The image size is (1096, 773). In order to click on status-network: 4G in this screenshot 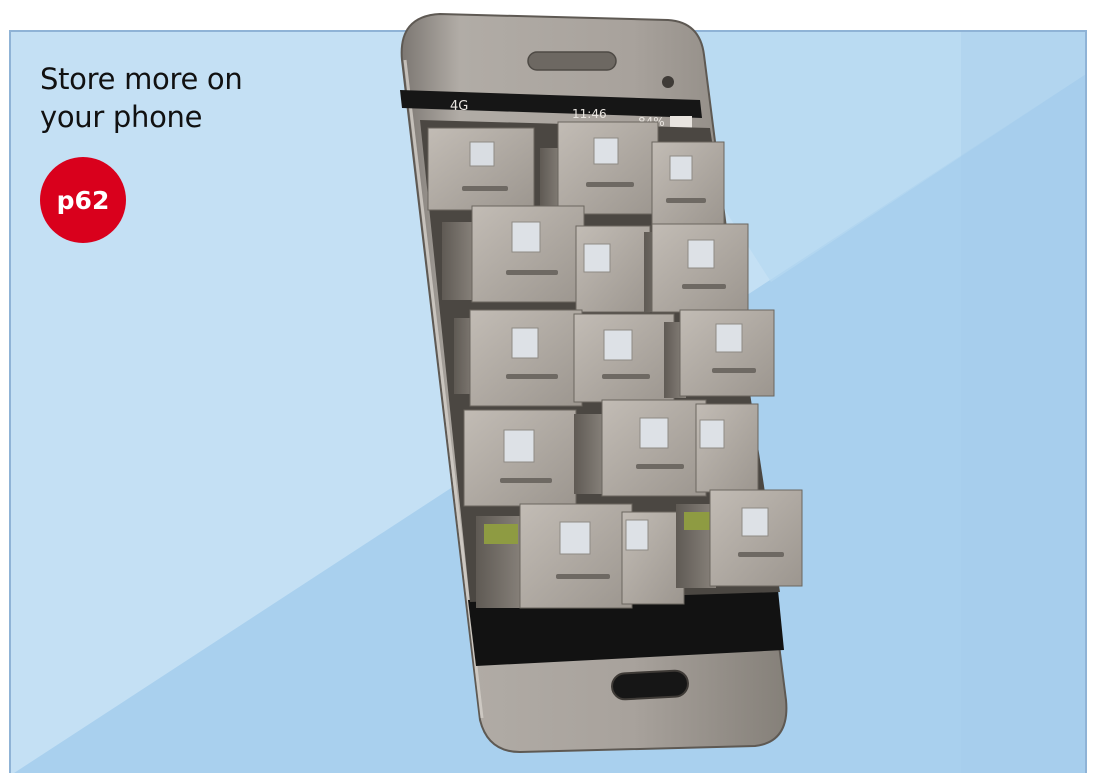, I will do `click(459, 106)`.